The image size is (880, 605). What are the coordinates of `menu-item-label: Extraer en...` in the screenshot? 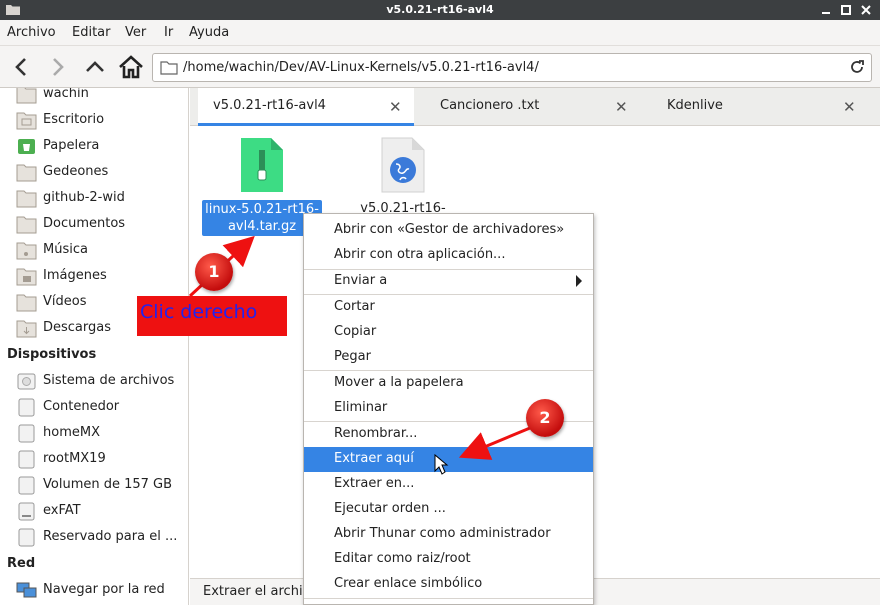 It's located at (374, 483).